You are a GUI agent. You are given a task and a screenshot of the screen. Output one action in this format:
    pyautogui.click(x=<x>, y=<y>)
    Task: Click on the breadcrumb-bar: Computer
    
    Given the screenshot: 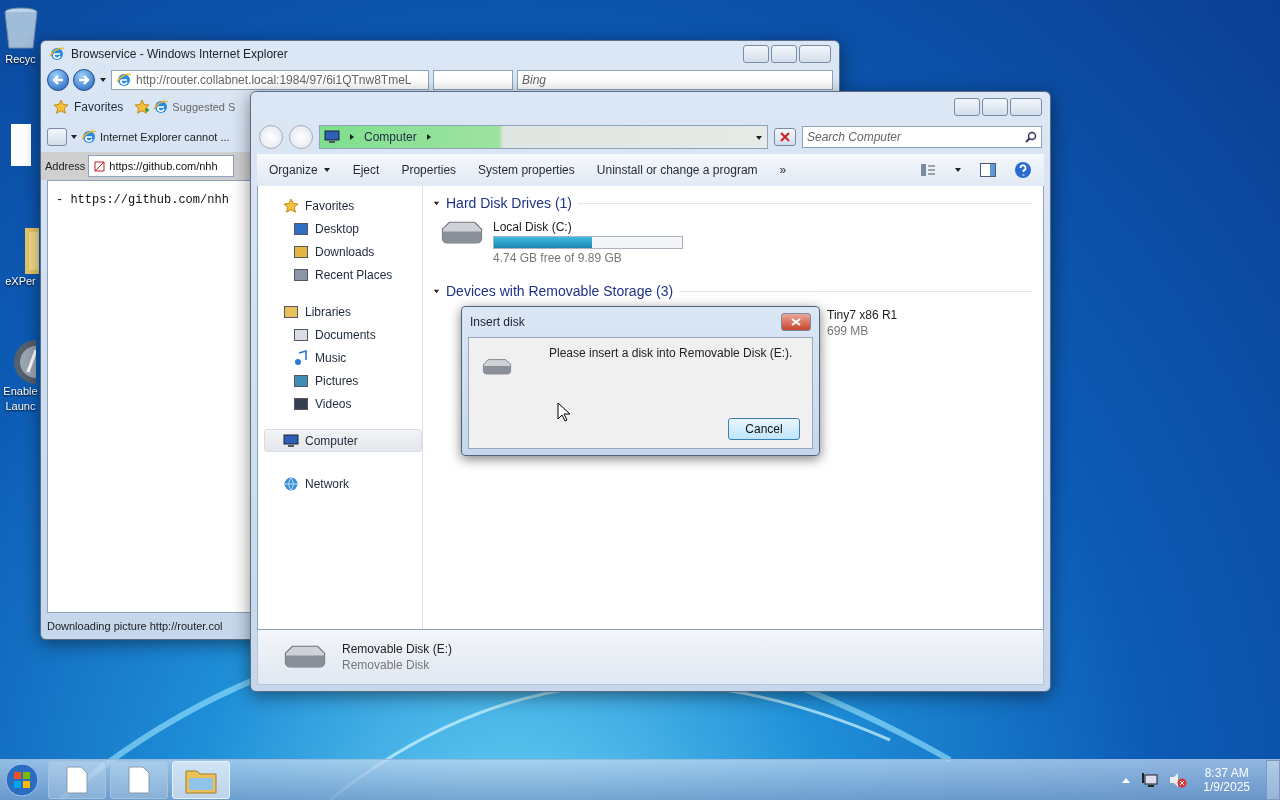 What is the action you would take?
    pyautogui.click(x=543, y=137)
    